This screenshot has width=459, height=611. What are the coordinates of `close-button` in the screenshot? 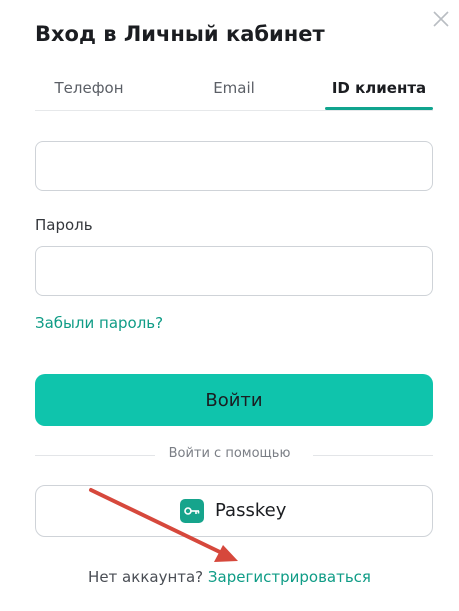 It's located at (441, 19).